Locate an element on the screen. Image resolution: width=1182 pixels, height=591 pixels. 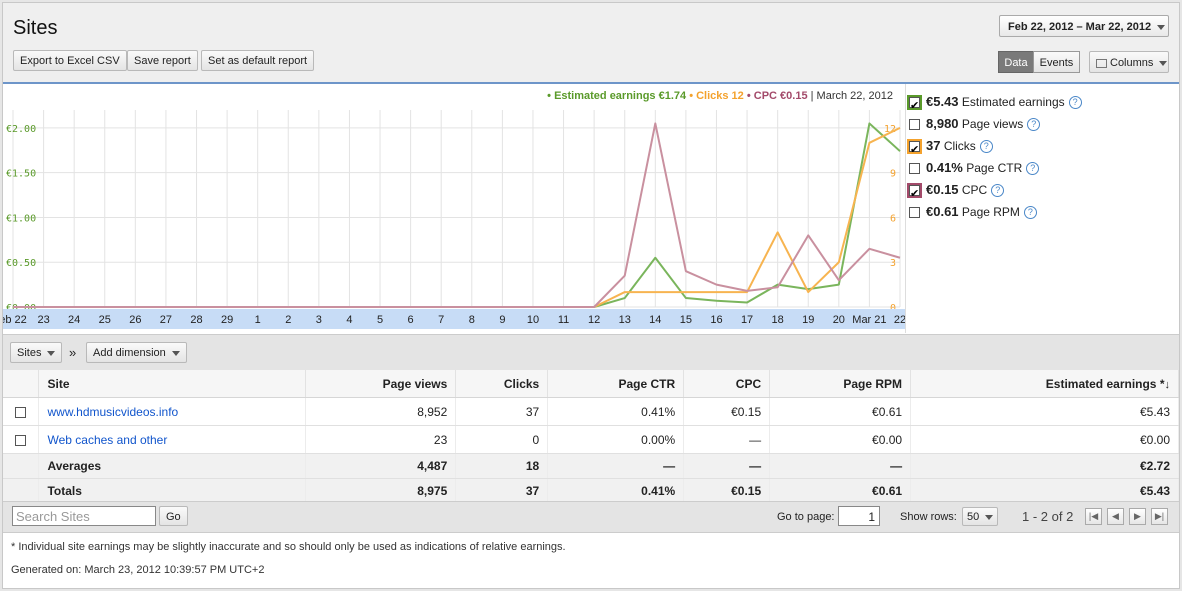
metric-page-ctr: 0.41% Page CTR? is located at coordinates (1039, 168).